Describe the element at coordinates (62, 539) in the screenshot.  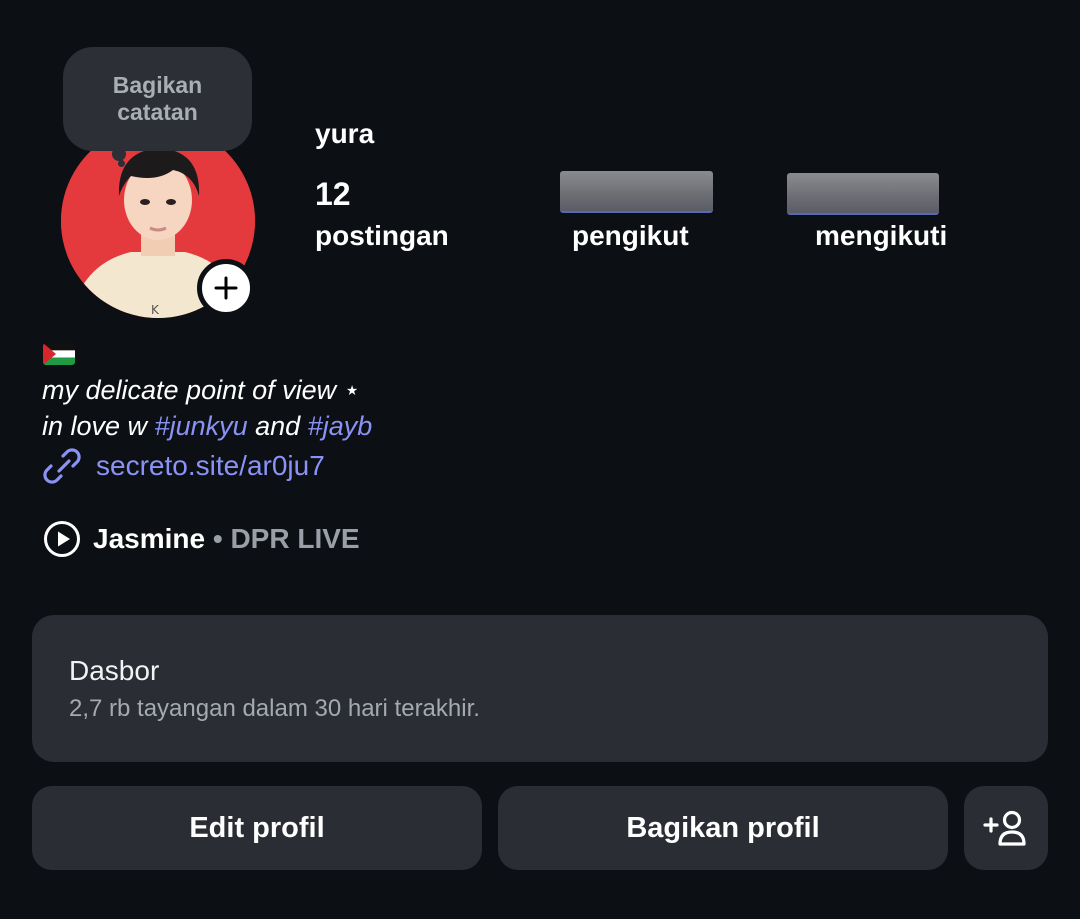
I see `play-circle-icon` at that location.